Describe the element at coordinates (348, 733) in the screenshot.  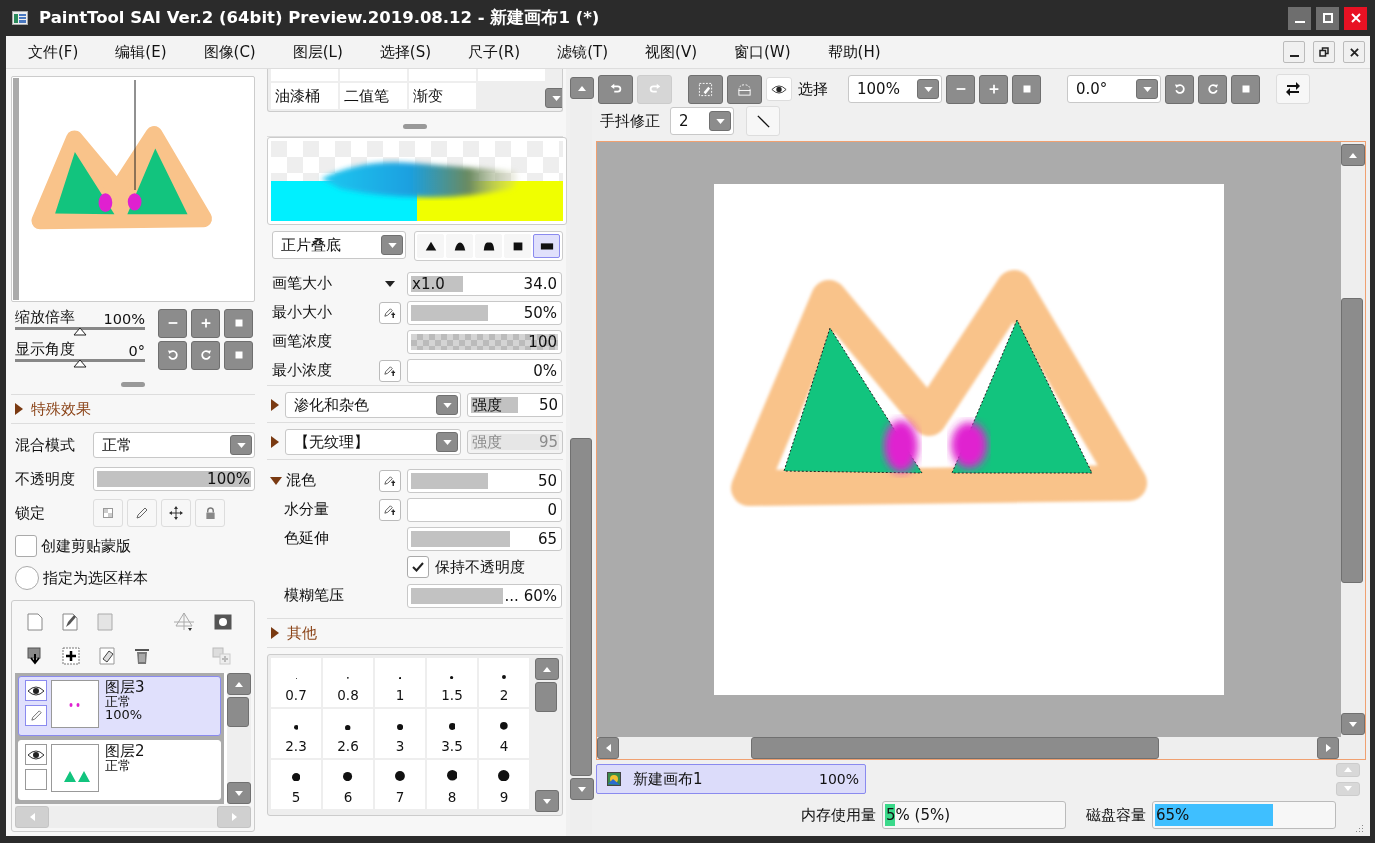
I see `brush-size-item: 2.6` at that location.